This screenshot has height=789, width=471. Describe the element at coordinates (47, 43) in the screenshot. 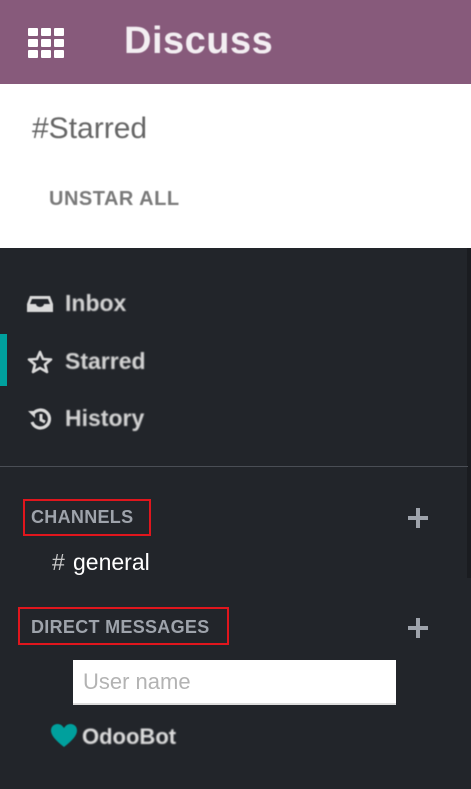

I see `grid-icon` at that location.